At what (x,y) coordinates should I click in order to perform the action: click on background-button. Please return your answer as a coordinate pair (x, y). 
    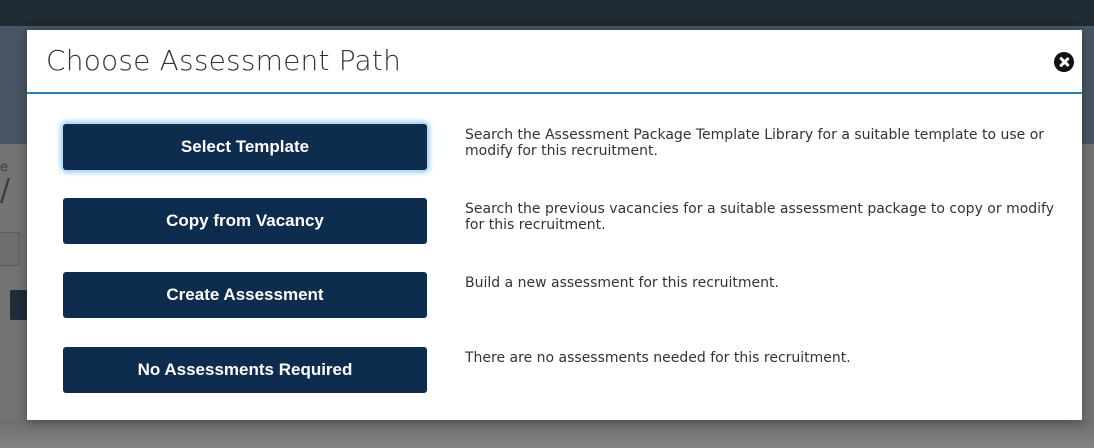
    Looking at the image, I should click on (19, 305).